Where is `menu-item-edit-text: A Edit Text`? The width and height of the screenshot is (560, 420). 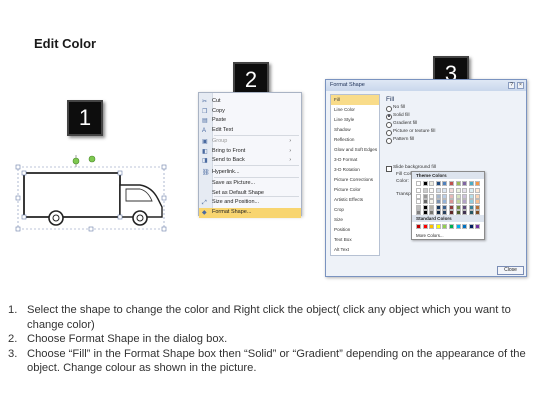 menu-item-edit-text: A Edit Text is located at coordinates (250, 131).